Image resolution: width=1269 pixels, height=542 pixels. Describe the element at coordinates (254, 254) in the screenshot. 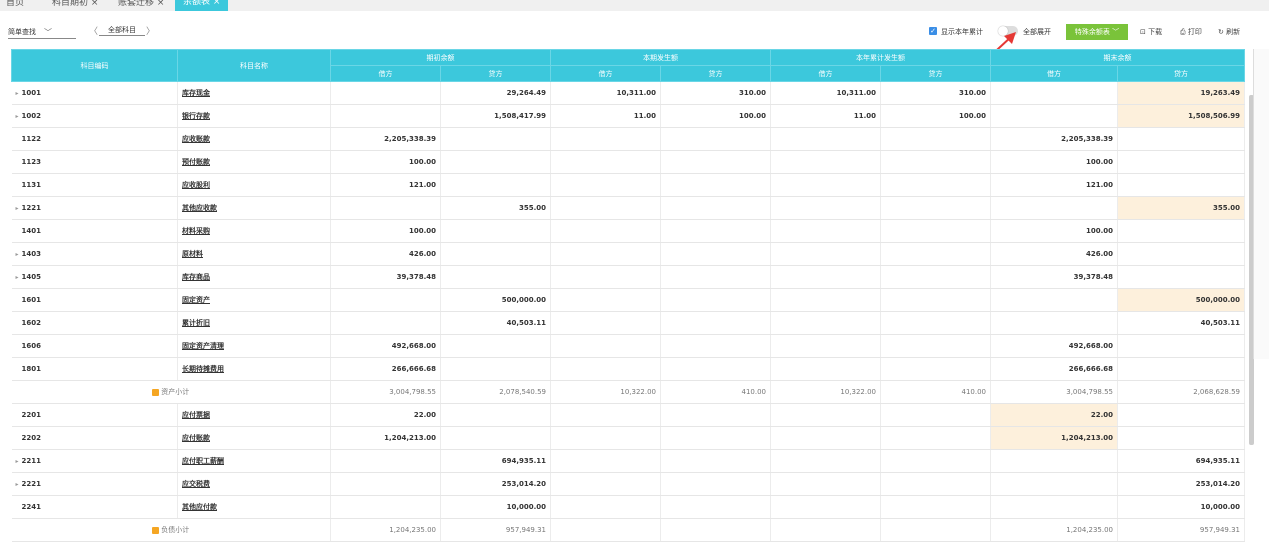

I see `subject-name-link: 原材料` at that location.